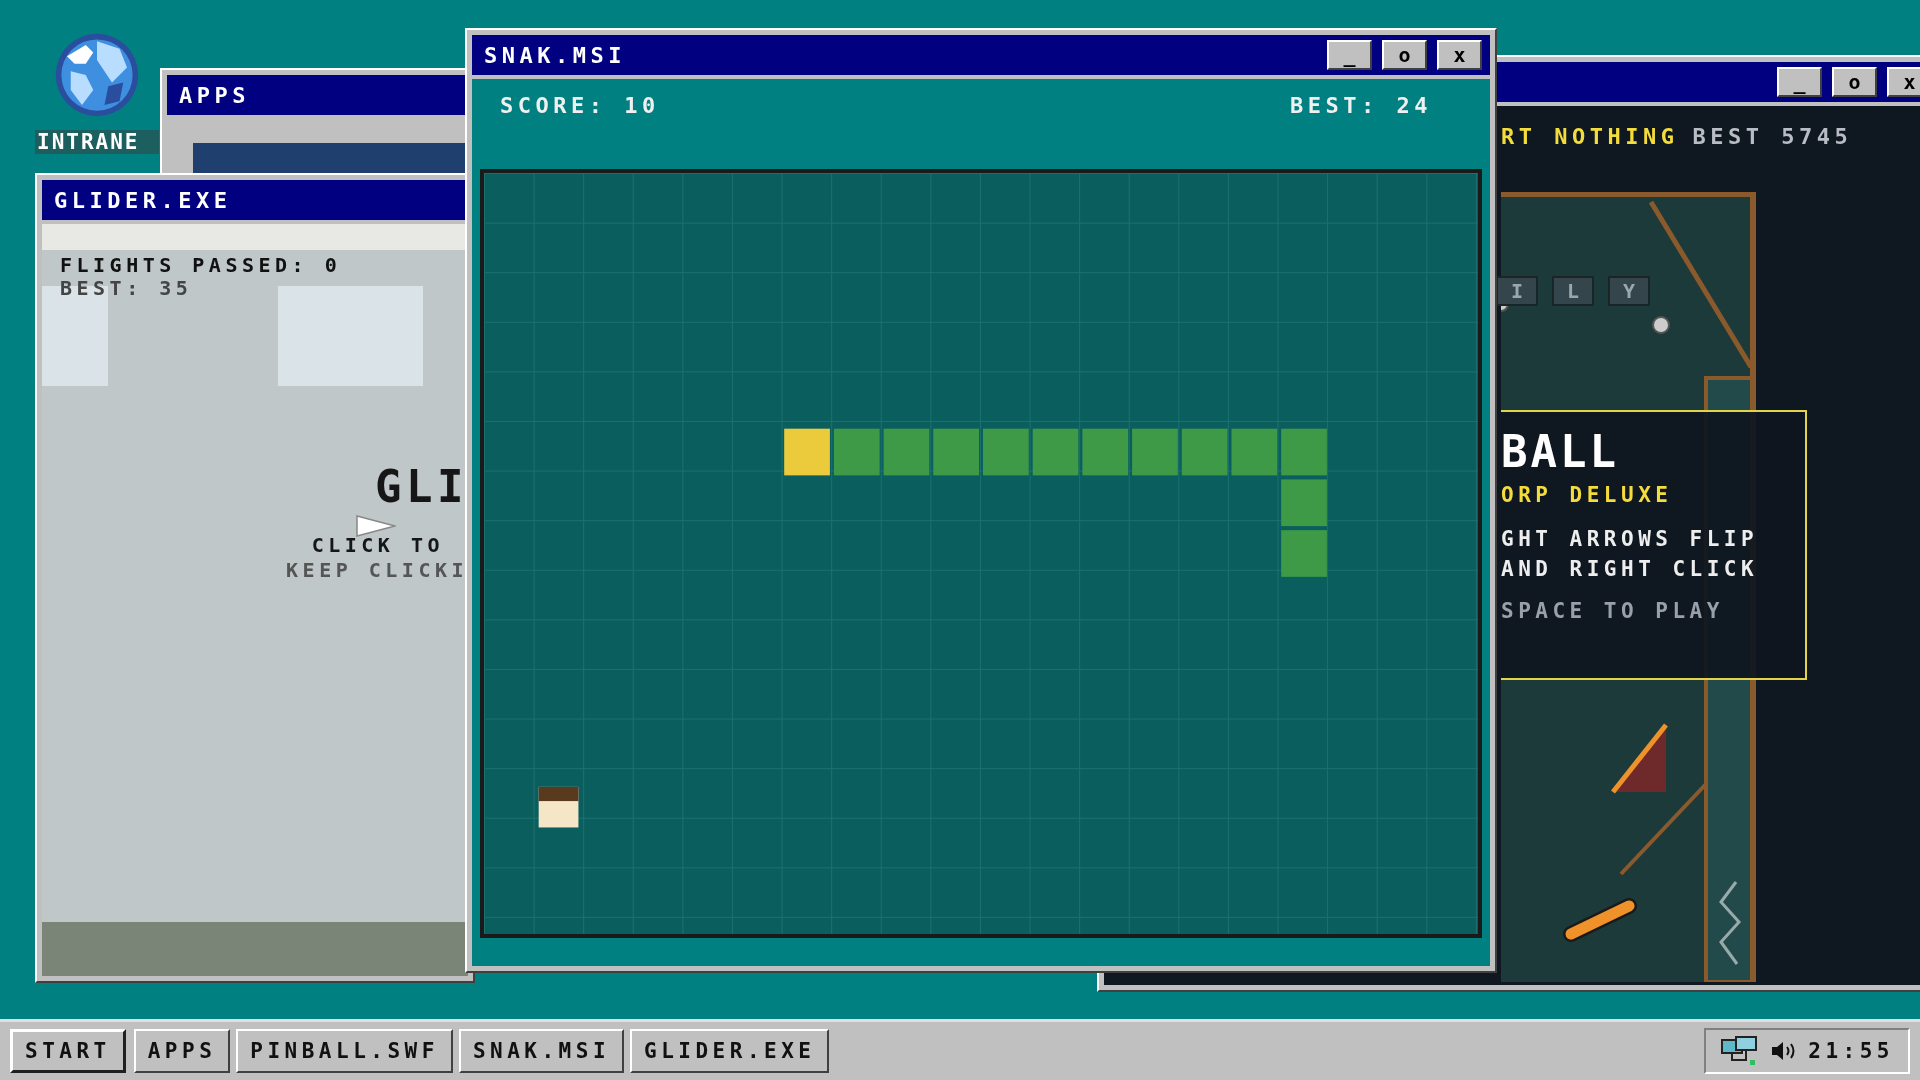  I want to click on instruction-text: AND RIGHT CLICK, so click(1630, 569).